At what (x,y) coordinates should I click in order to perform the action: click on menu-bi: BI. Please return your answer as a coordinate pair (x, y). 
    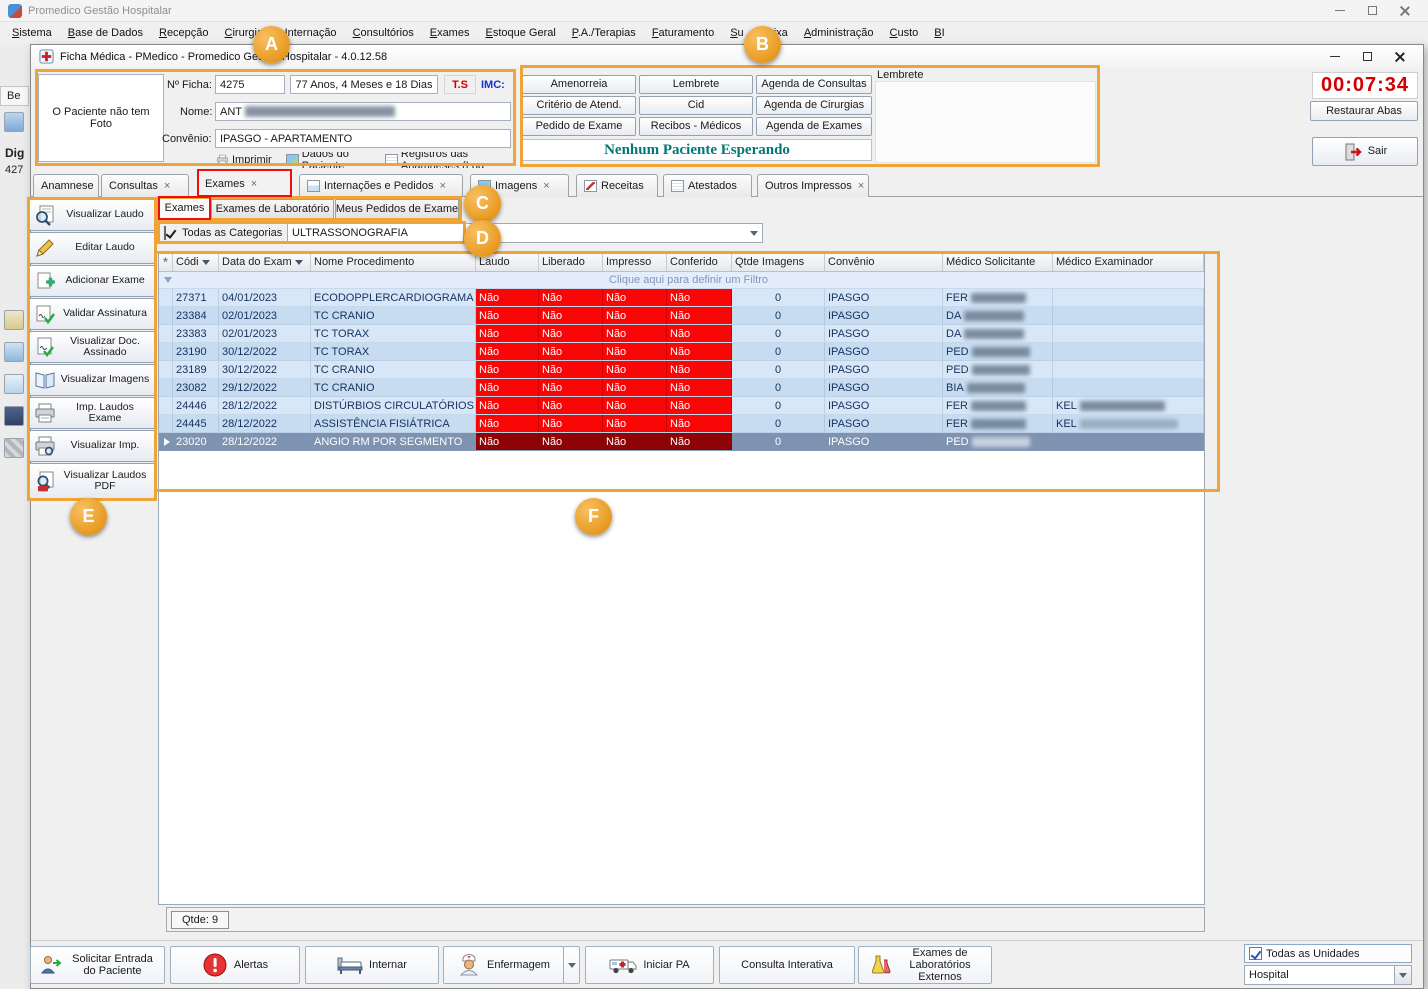
    Looking at the image, I should click on (939, 33).